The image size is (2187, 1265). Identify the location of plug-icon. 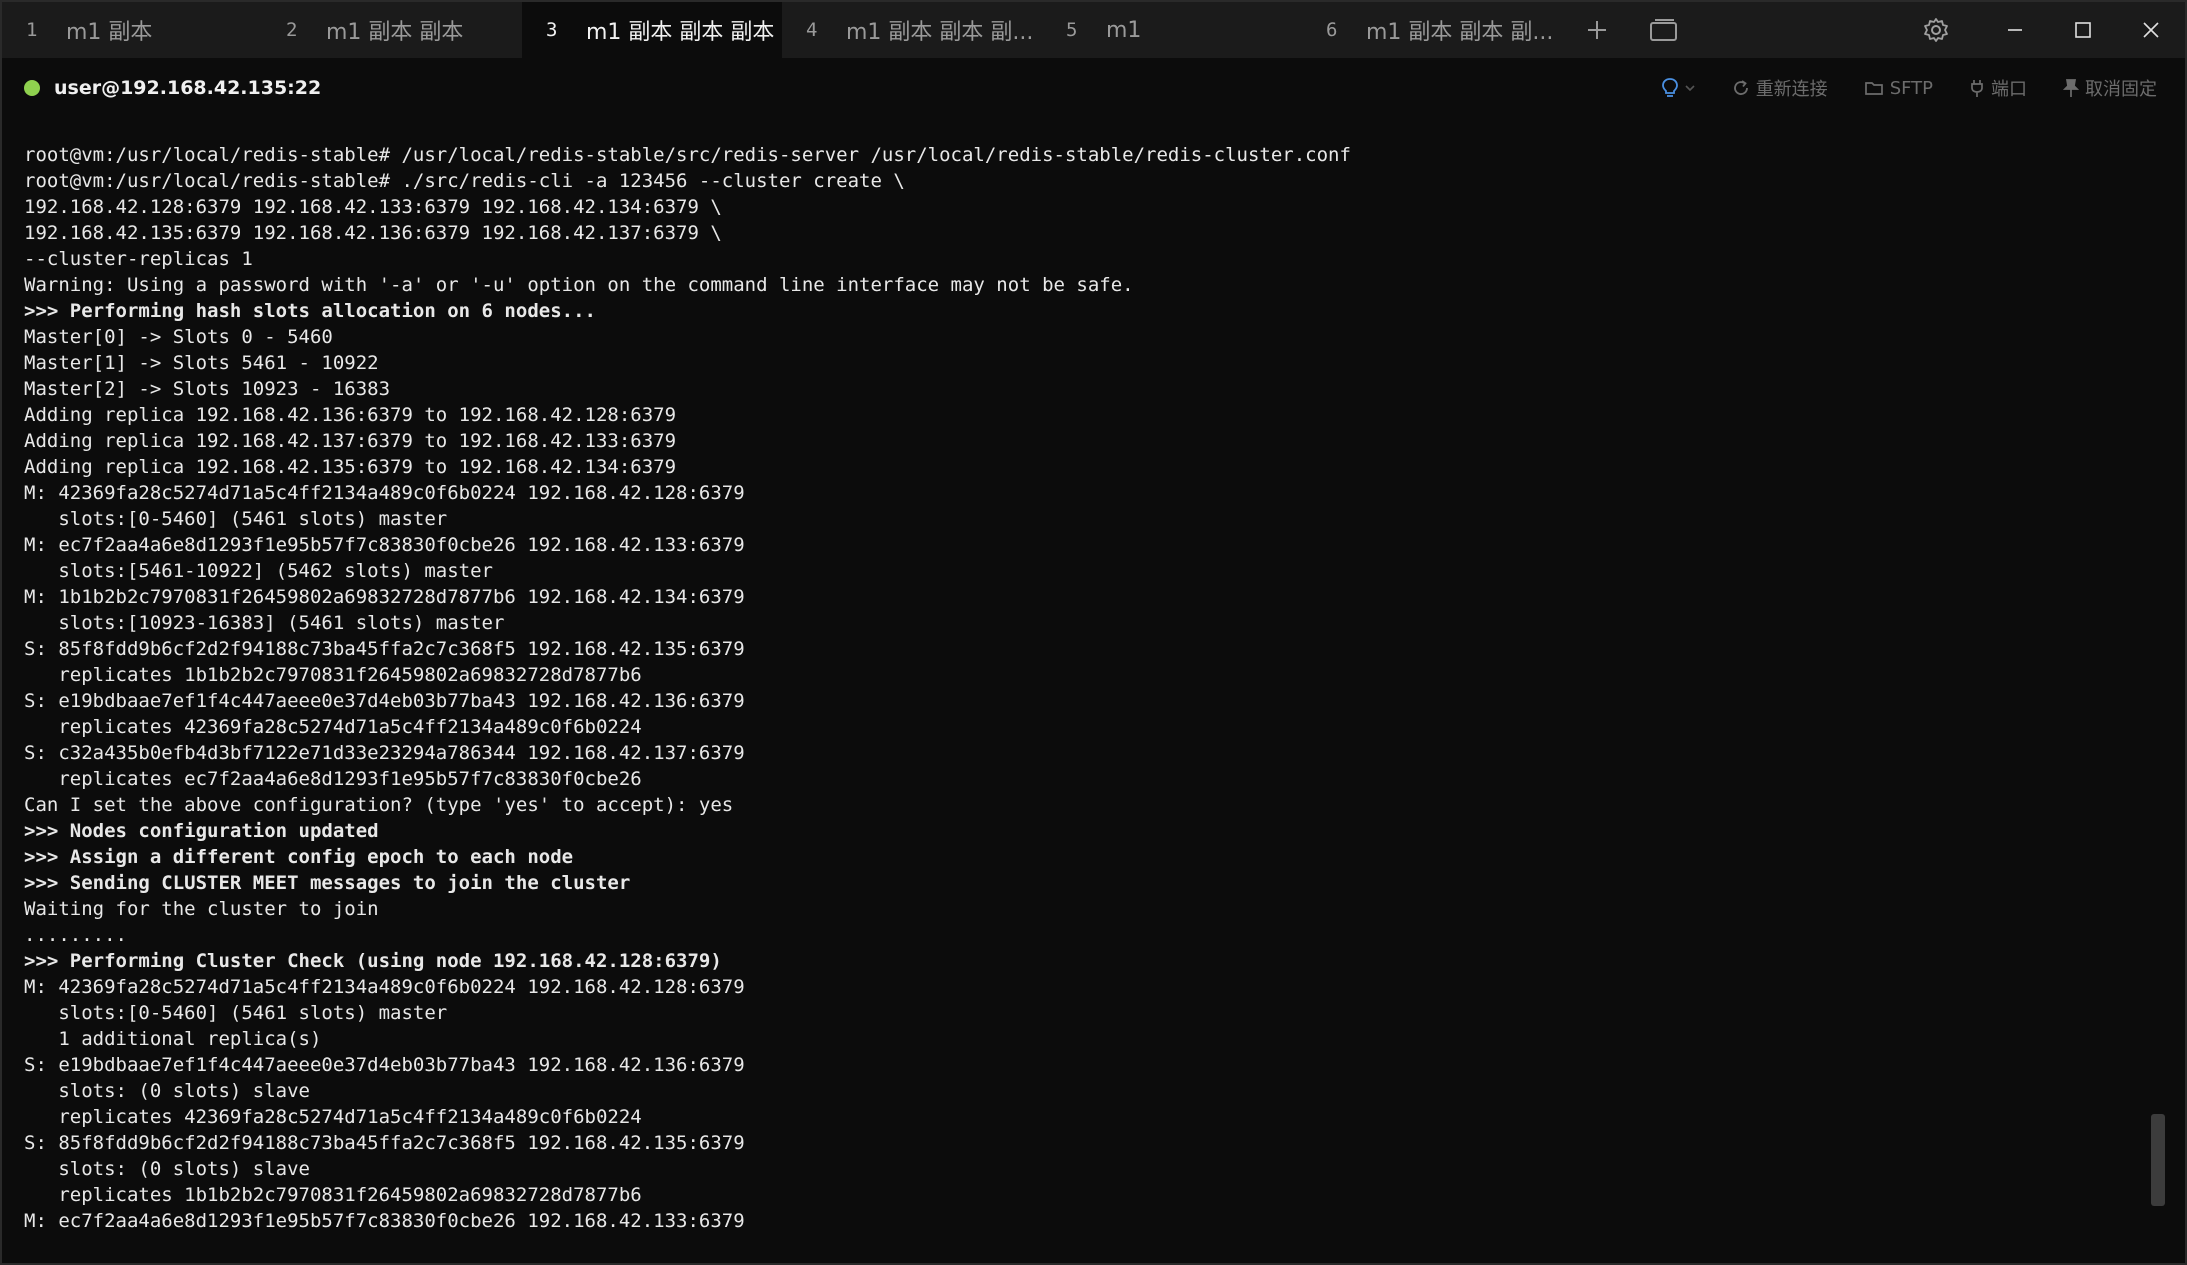
(1977, 88).